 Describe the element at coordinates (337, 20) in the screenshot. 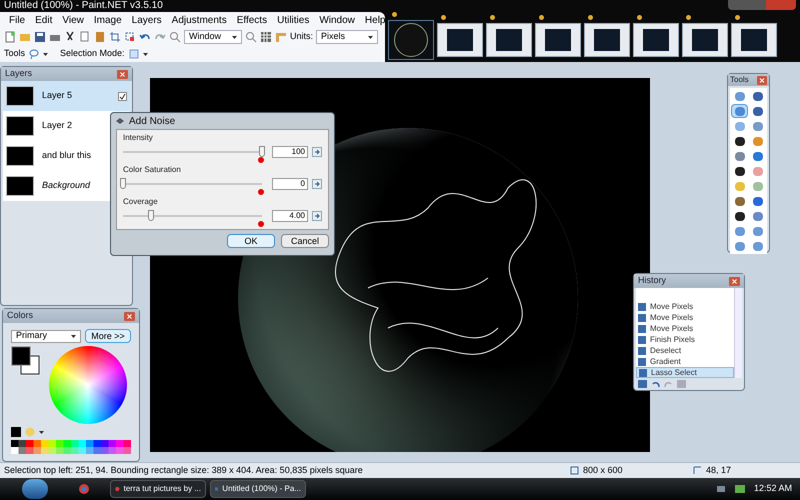

I see `menu-item: Window` at that location.